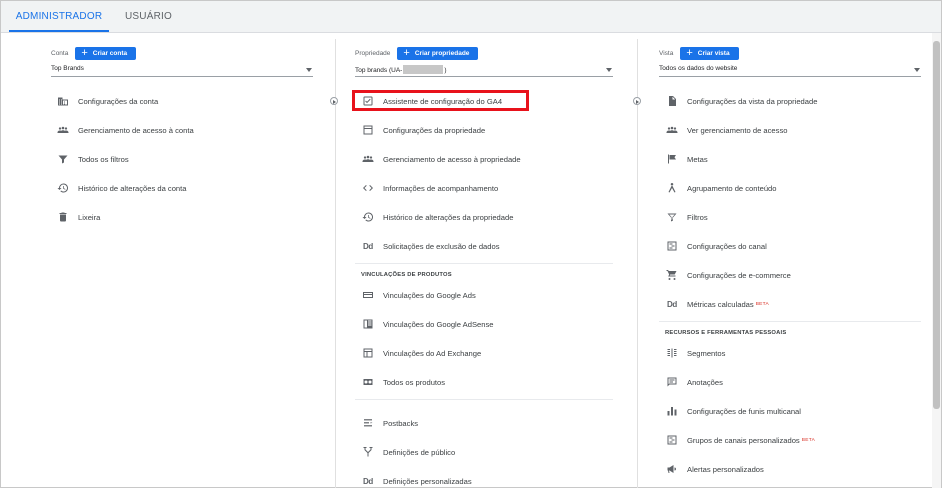  Describe the element at coordinates (739, 275) in the screenshot. I see `menu-item-label: Configurações de e-commerce` at that location.